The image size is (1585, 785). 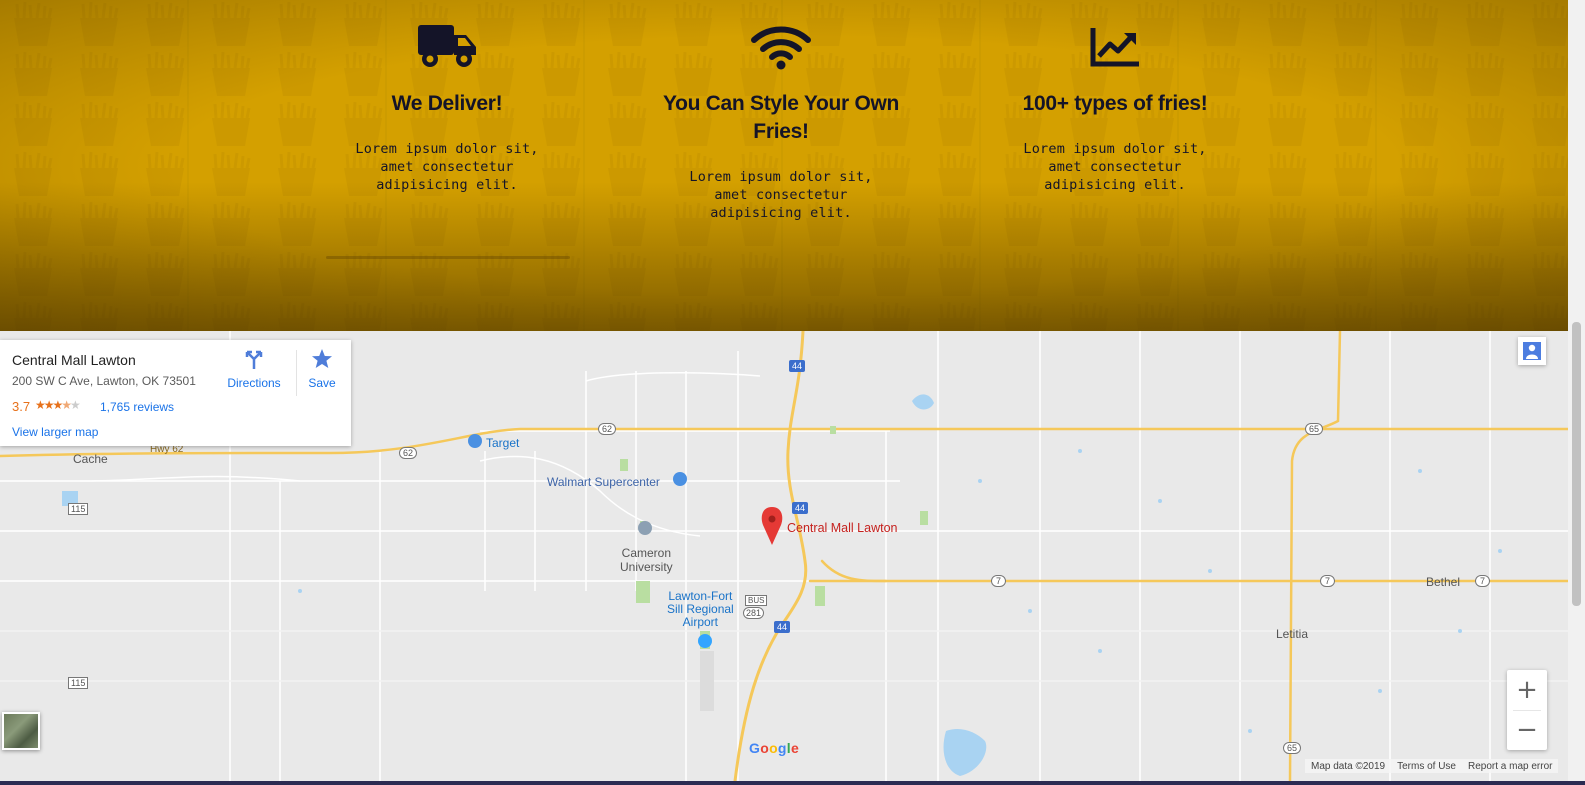 I want to click on route-shield: 281, so click(x=754, y=613).